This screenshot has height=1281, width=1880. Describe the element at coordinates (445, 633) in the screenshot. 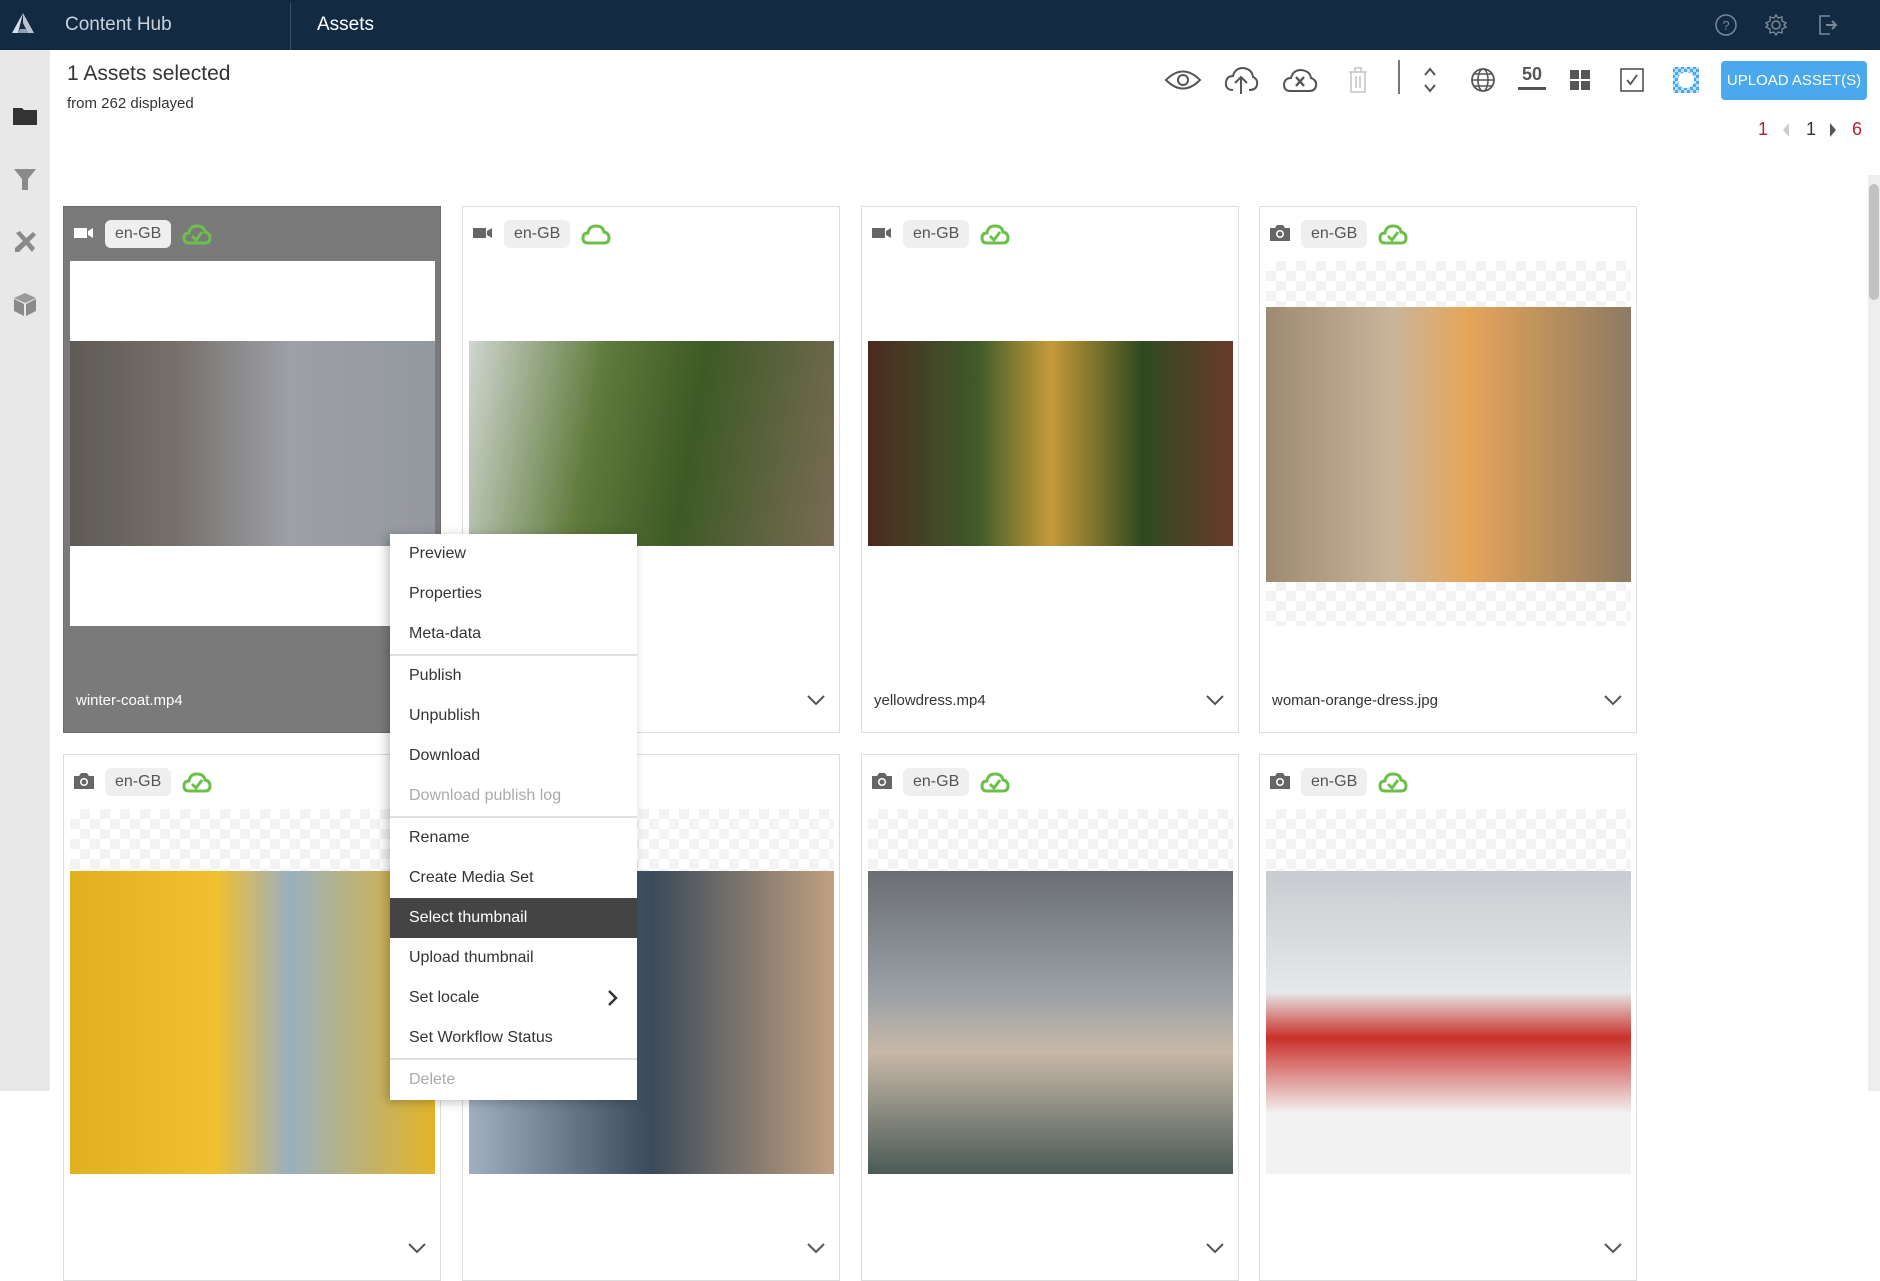

I see `menu-item-label: Meta-data` at that location.